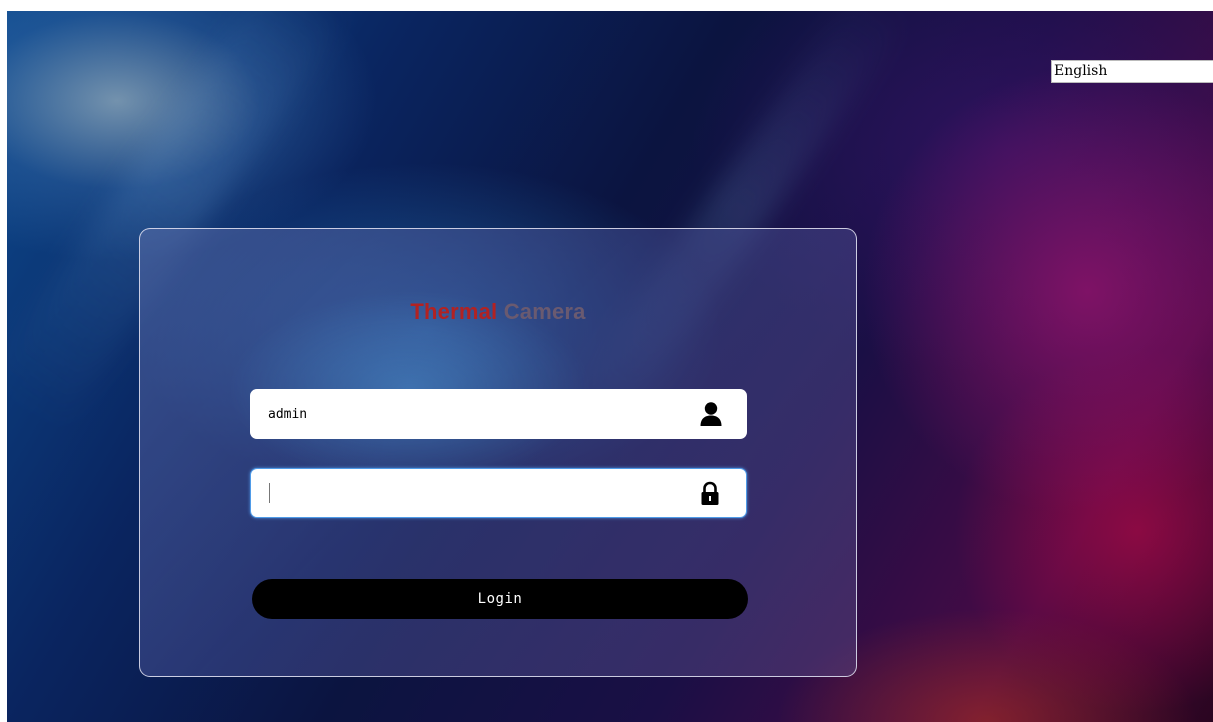  I want to click on username-input, so click(468, 414).